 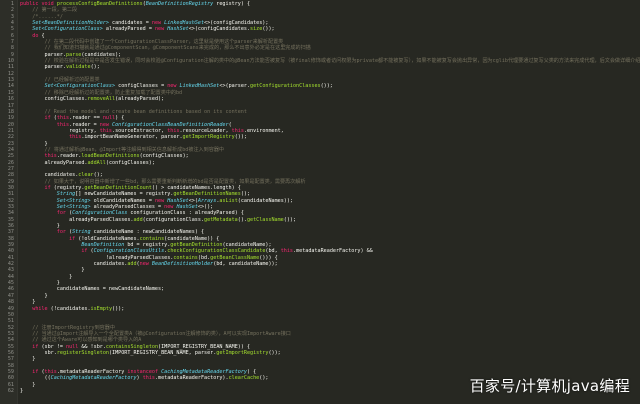 What do you see at coordinates (162, 352) in the screenshot?
I see `code-token: (IMPORT_REGISTRY_BEAN_NAME, parser.` at bounding box center [162, 352].